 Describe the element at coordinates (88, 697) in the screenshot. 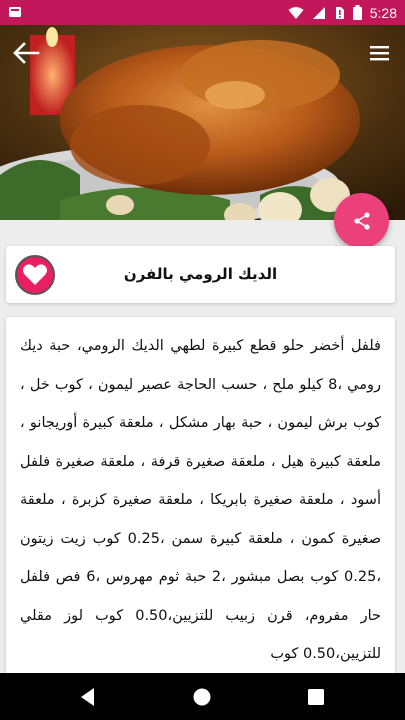

I see `nav-back-icon` at that location.